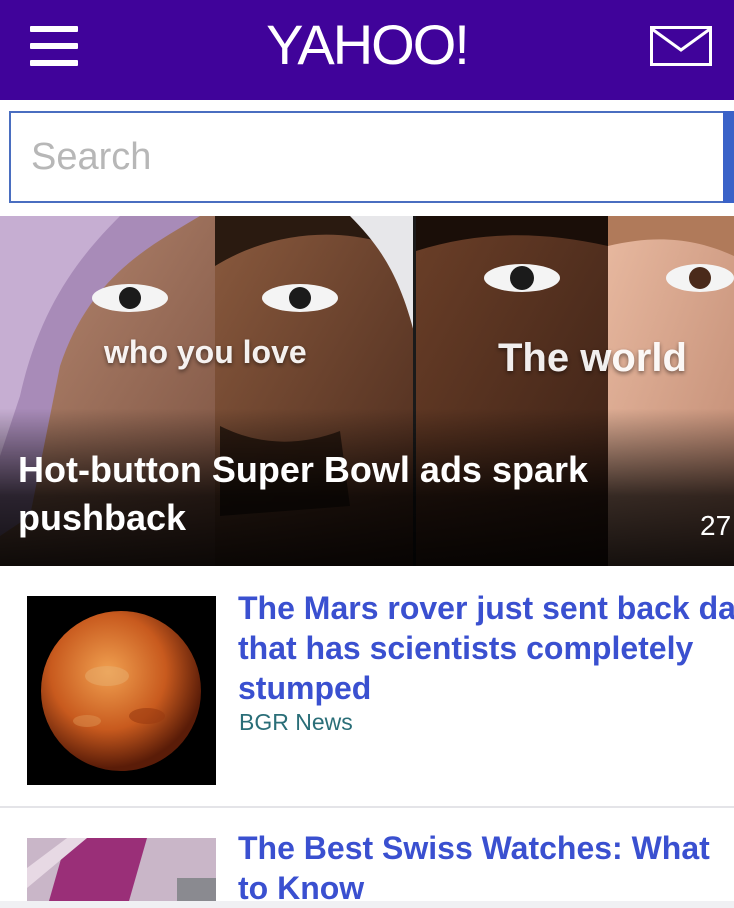 The image size is (734, 908). Describe the element at coordinates (681, 46) in the screenshot. I see `mail-envelope-icon` at that location.